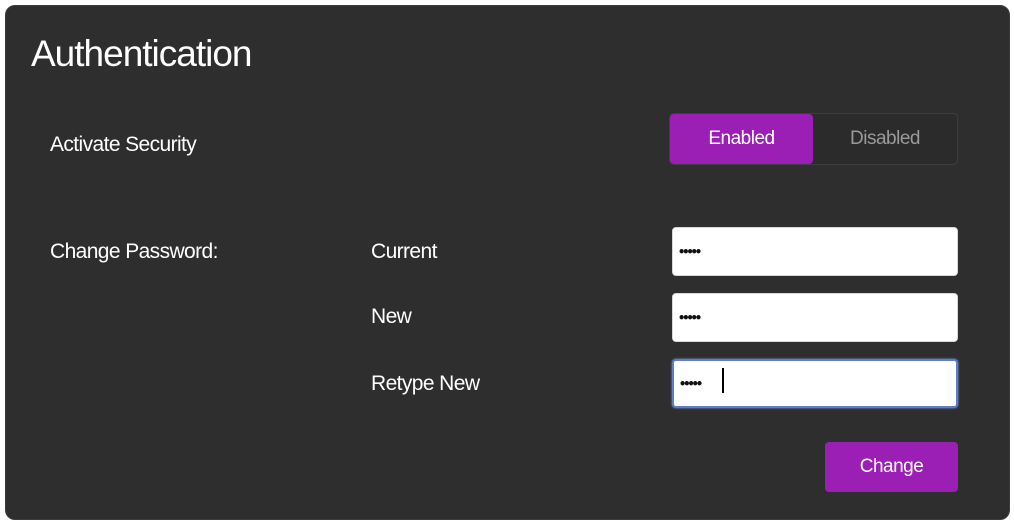  What do you see at coordinates (134, 251) in the screenshot?
I see `change-password-label: Change Password:` at bounding box center [134, 251].